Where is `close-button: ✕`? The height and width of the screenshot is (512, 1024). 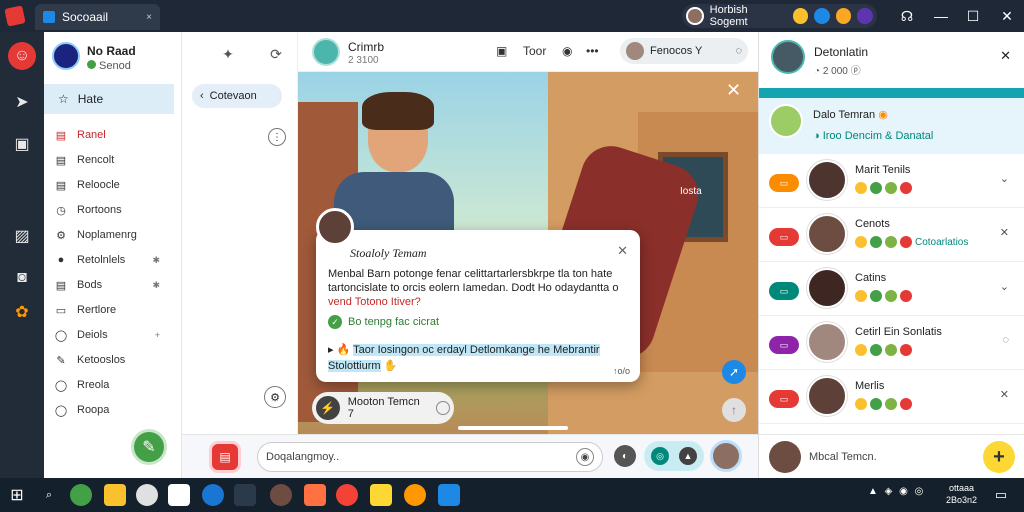 close-button: ✕ is located at coordinates (1007, 16).